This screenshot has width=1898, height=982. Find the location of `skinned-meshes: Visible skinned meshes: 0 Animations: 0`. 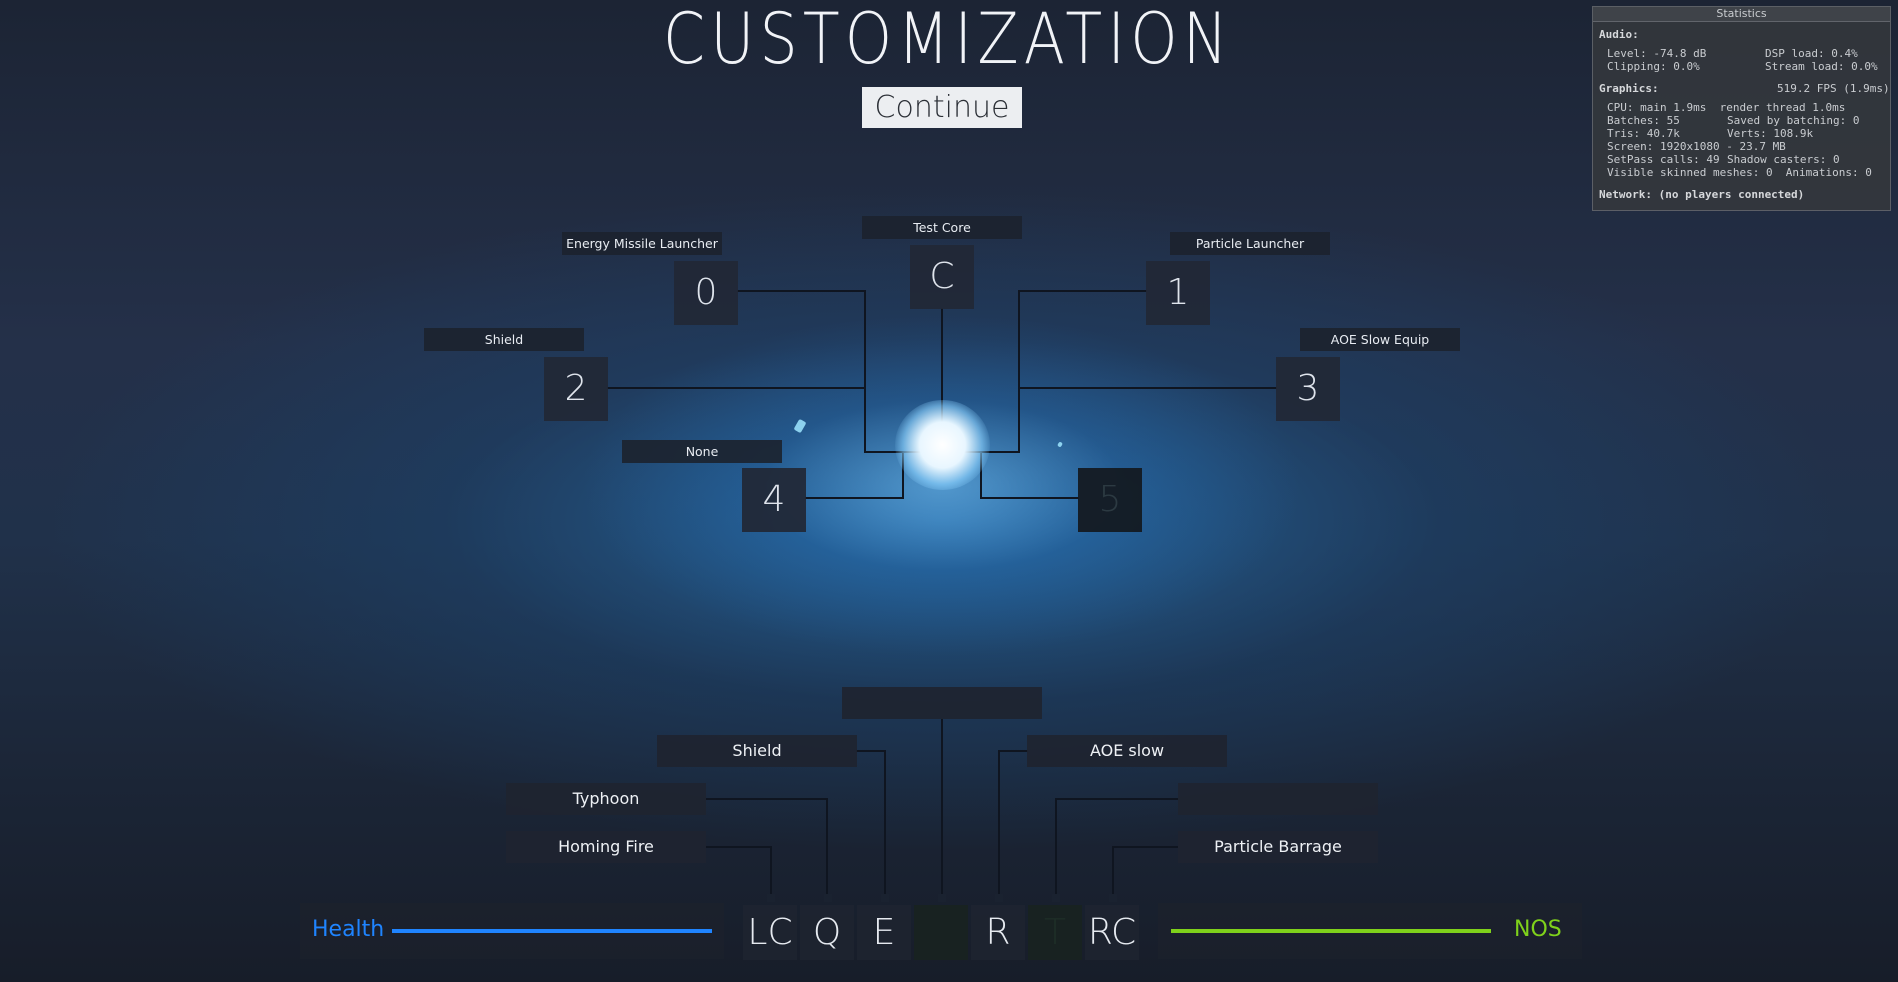

skinned-meshes: Visible skinned meshes: 0 Animations: 0 is located at coordinates (1739, 172).